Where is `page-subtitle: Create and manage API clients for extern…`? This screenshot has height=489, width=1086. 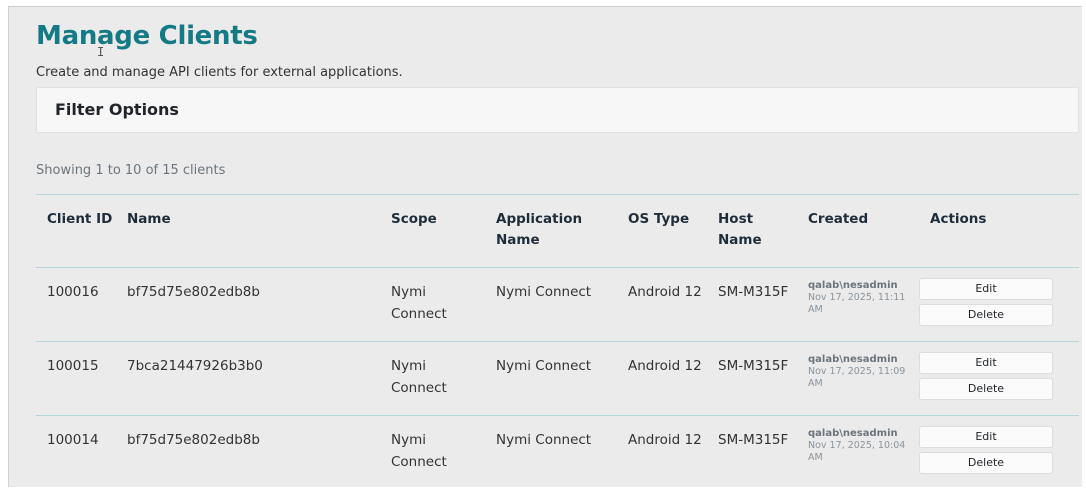 page-subtitle: Create and manage API clients for extern… is located at coordinates (219, 72).